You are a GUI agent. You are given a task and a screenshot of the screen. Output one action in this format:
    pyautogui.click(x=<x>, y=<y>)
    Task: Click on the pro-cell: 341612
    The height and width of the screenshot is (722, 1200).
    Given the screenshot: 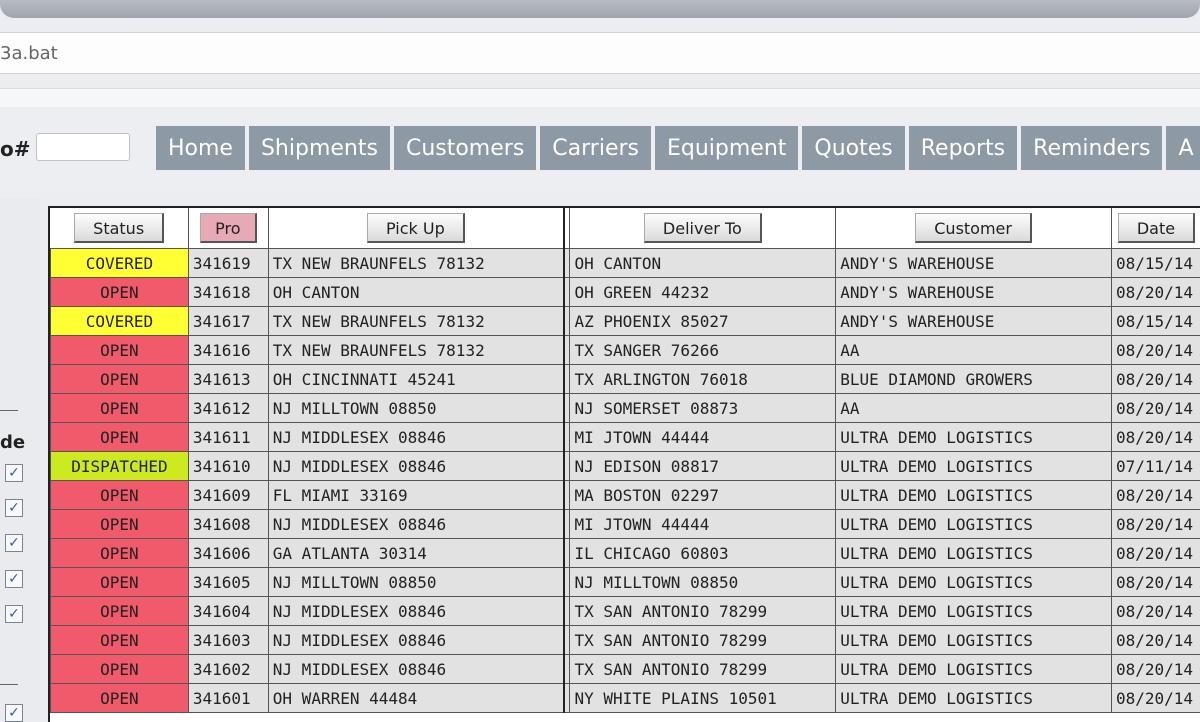 What is the action you would take?
    pyautogui.click(x=228, y=408)
    